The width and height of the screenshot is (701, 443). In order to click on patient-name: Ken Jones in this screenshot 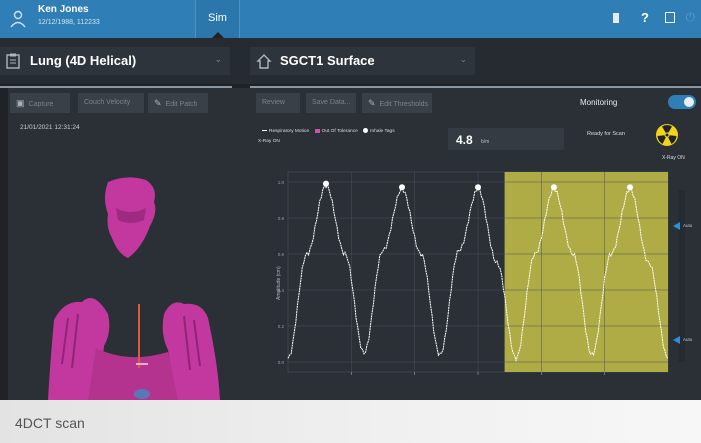, I will do `click(63, 9)`.